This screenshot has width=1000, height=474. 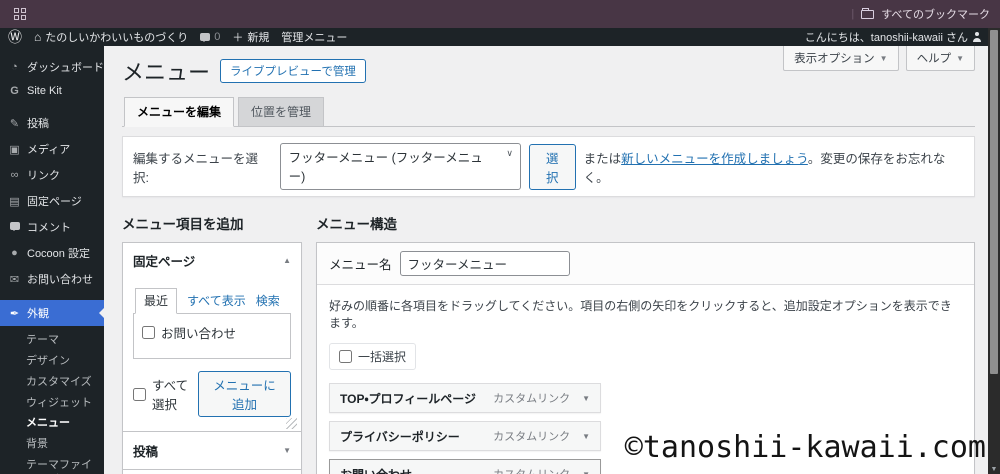 What do you see at coordinates (52, 361) in the screenshot?
I see `submenu-item-design: デザイン` at bounding box center [52, 361].